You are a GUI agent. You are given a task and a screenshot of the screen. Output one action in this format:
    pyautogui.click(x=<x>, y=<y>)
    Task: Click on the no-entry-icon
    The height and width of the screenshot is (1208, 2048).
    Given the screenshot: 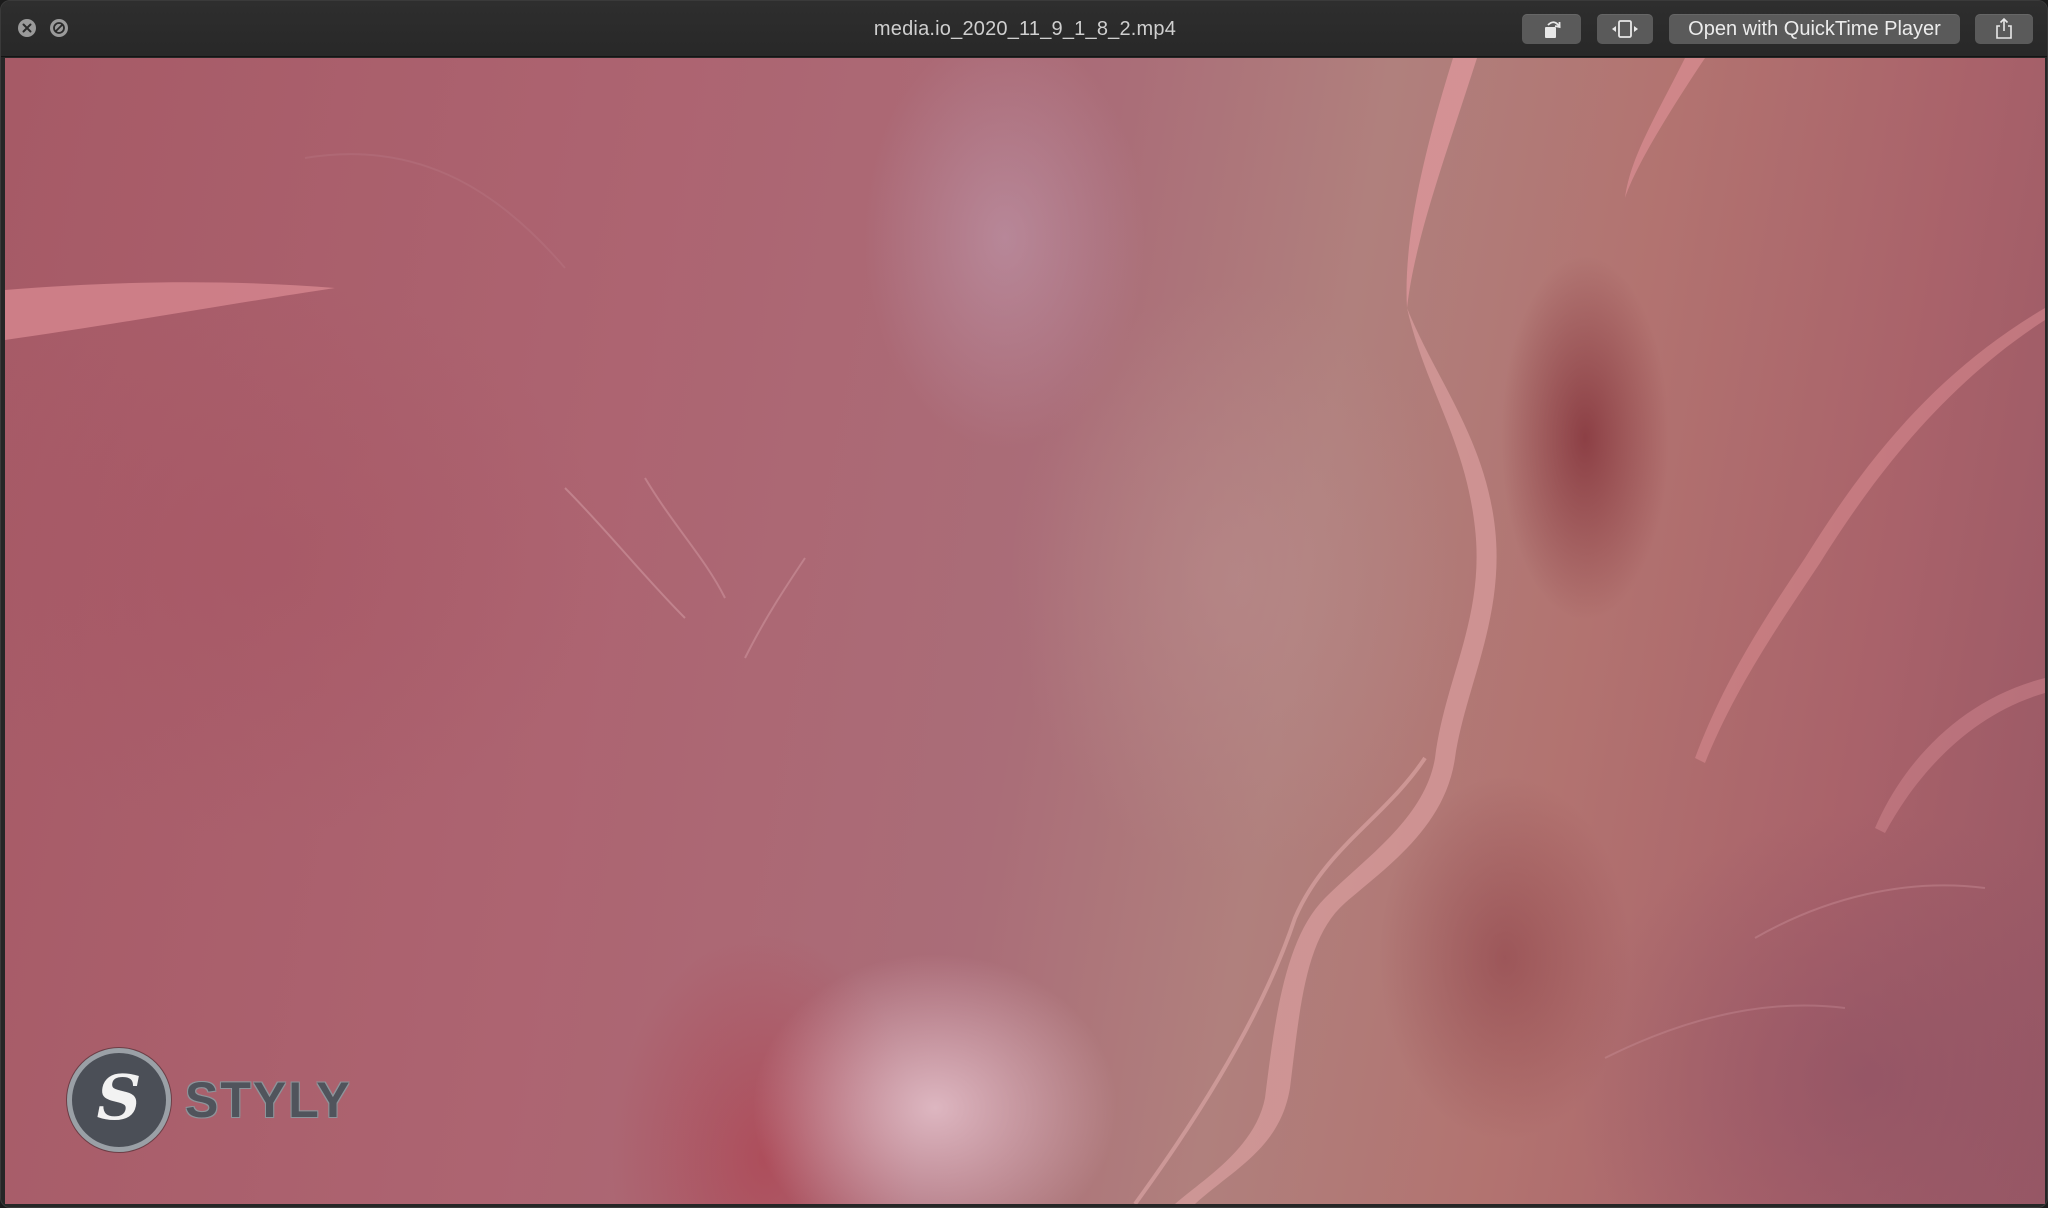 What is the action you would take?
    pyautogui.click(x=59, y=28)
    